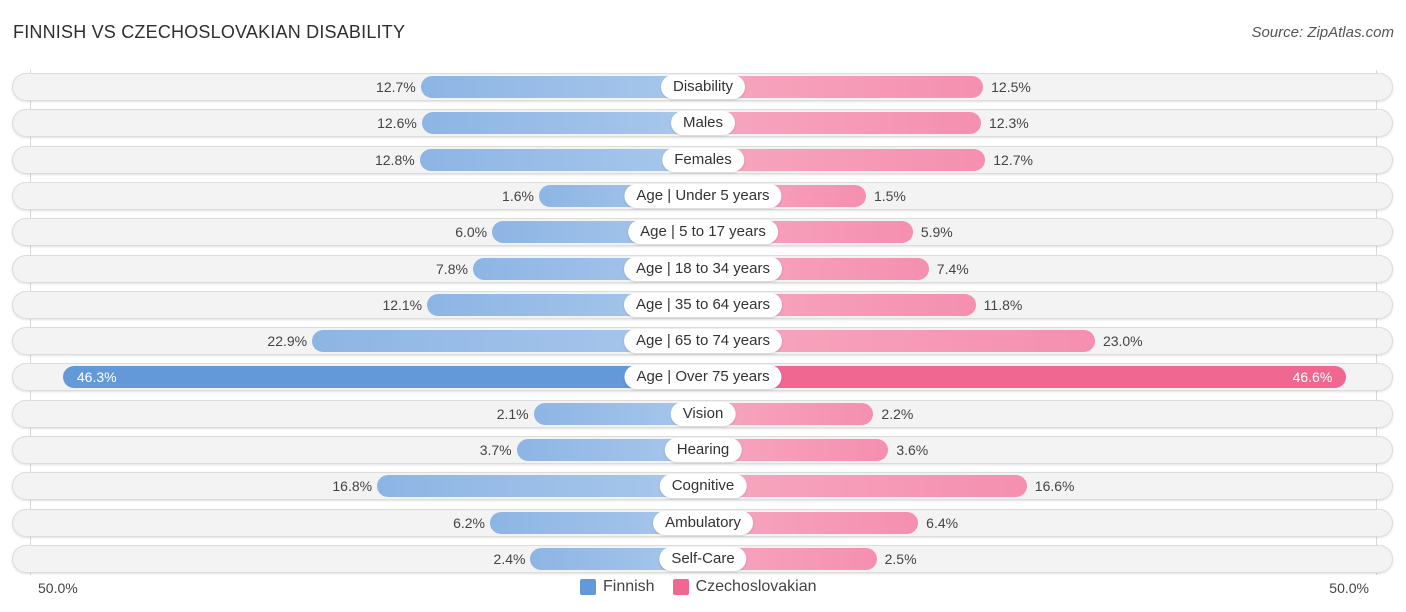 This screenshot has width=1406, height=612. What do you see at coordinates (287, 341) in the screenshot?
I see `value-label-finnish-age-65-to-74-years: 22.9%` at bounding box center [287, 341].